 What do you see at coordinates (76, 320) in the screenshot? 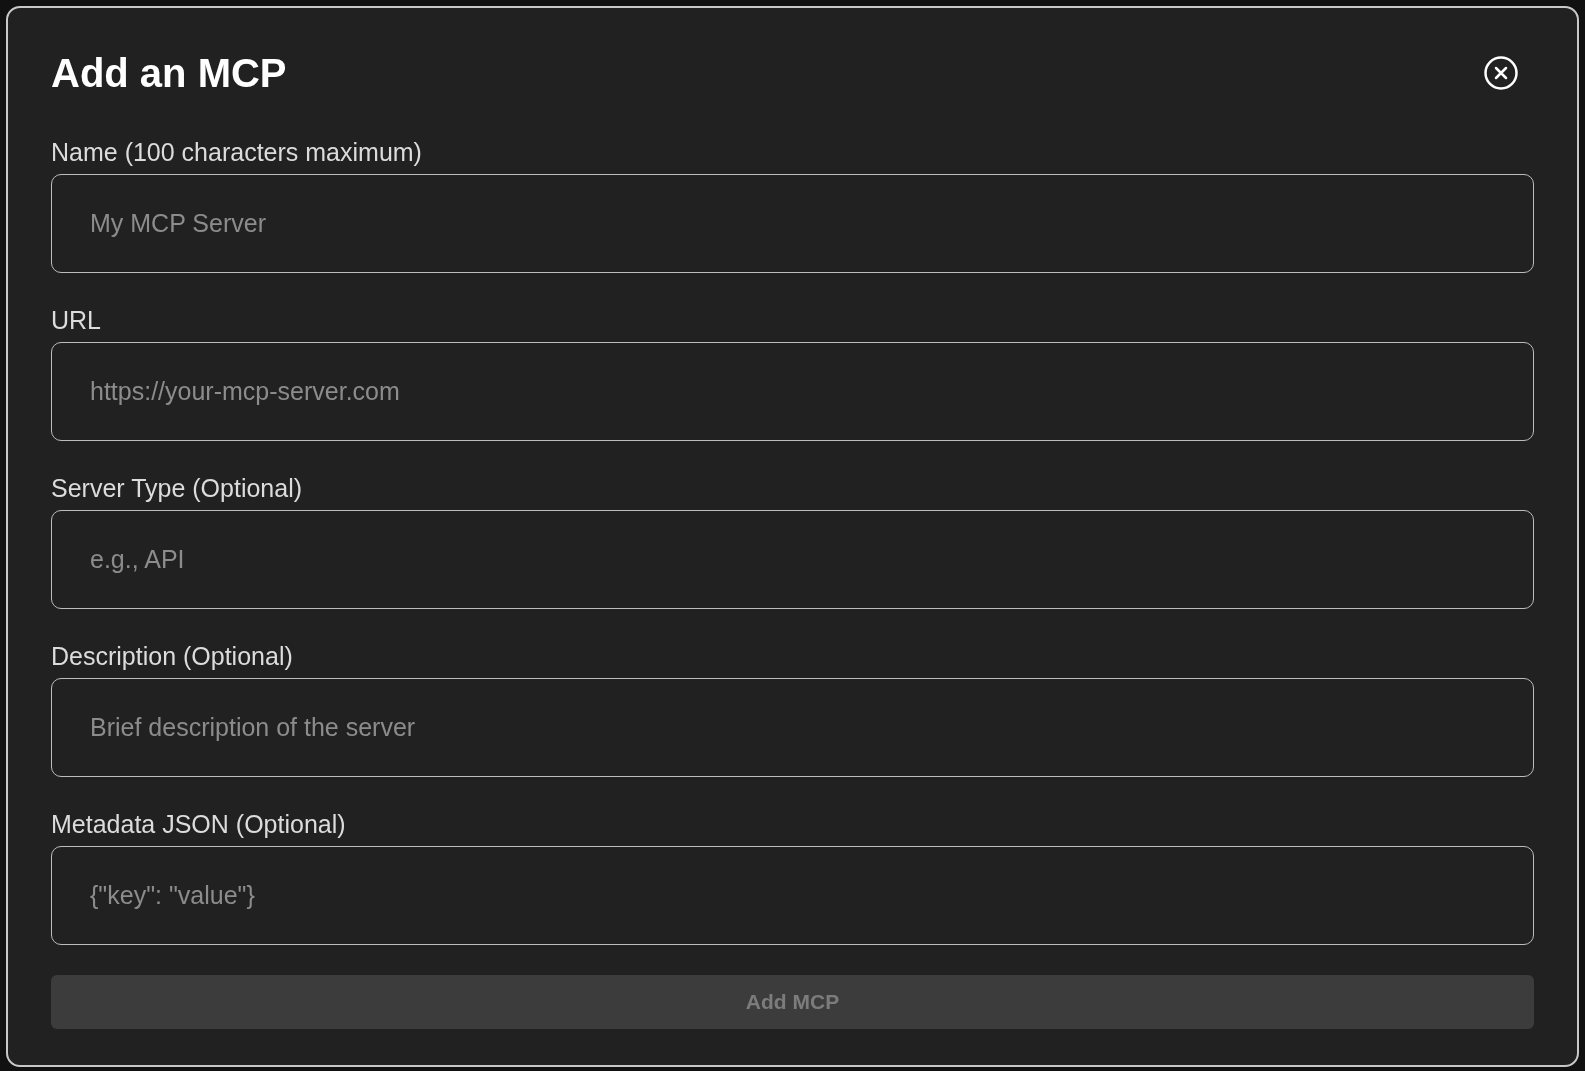
I see `field-label: URL` at bounding box center [76, 320].